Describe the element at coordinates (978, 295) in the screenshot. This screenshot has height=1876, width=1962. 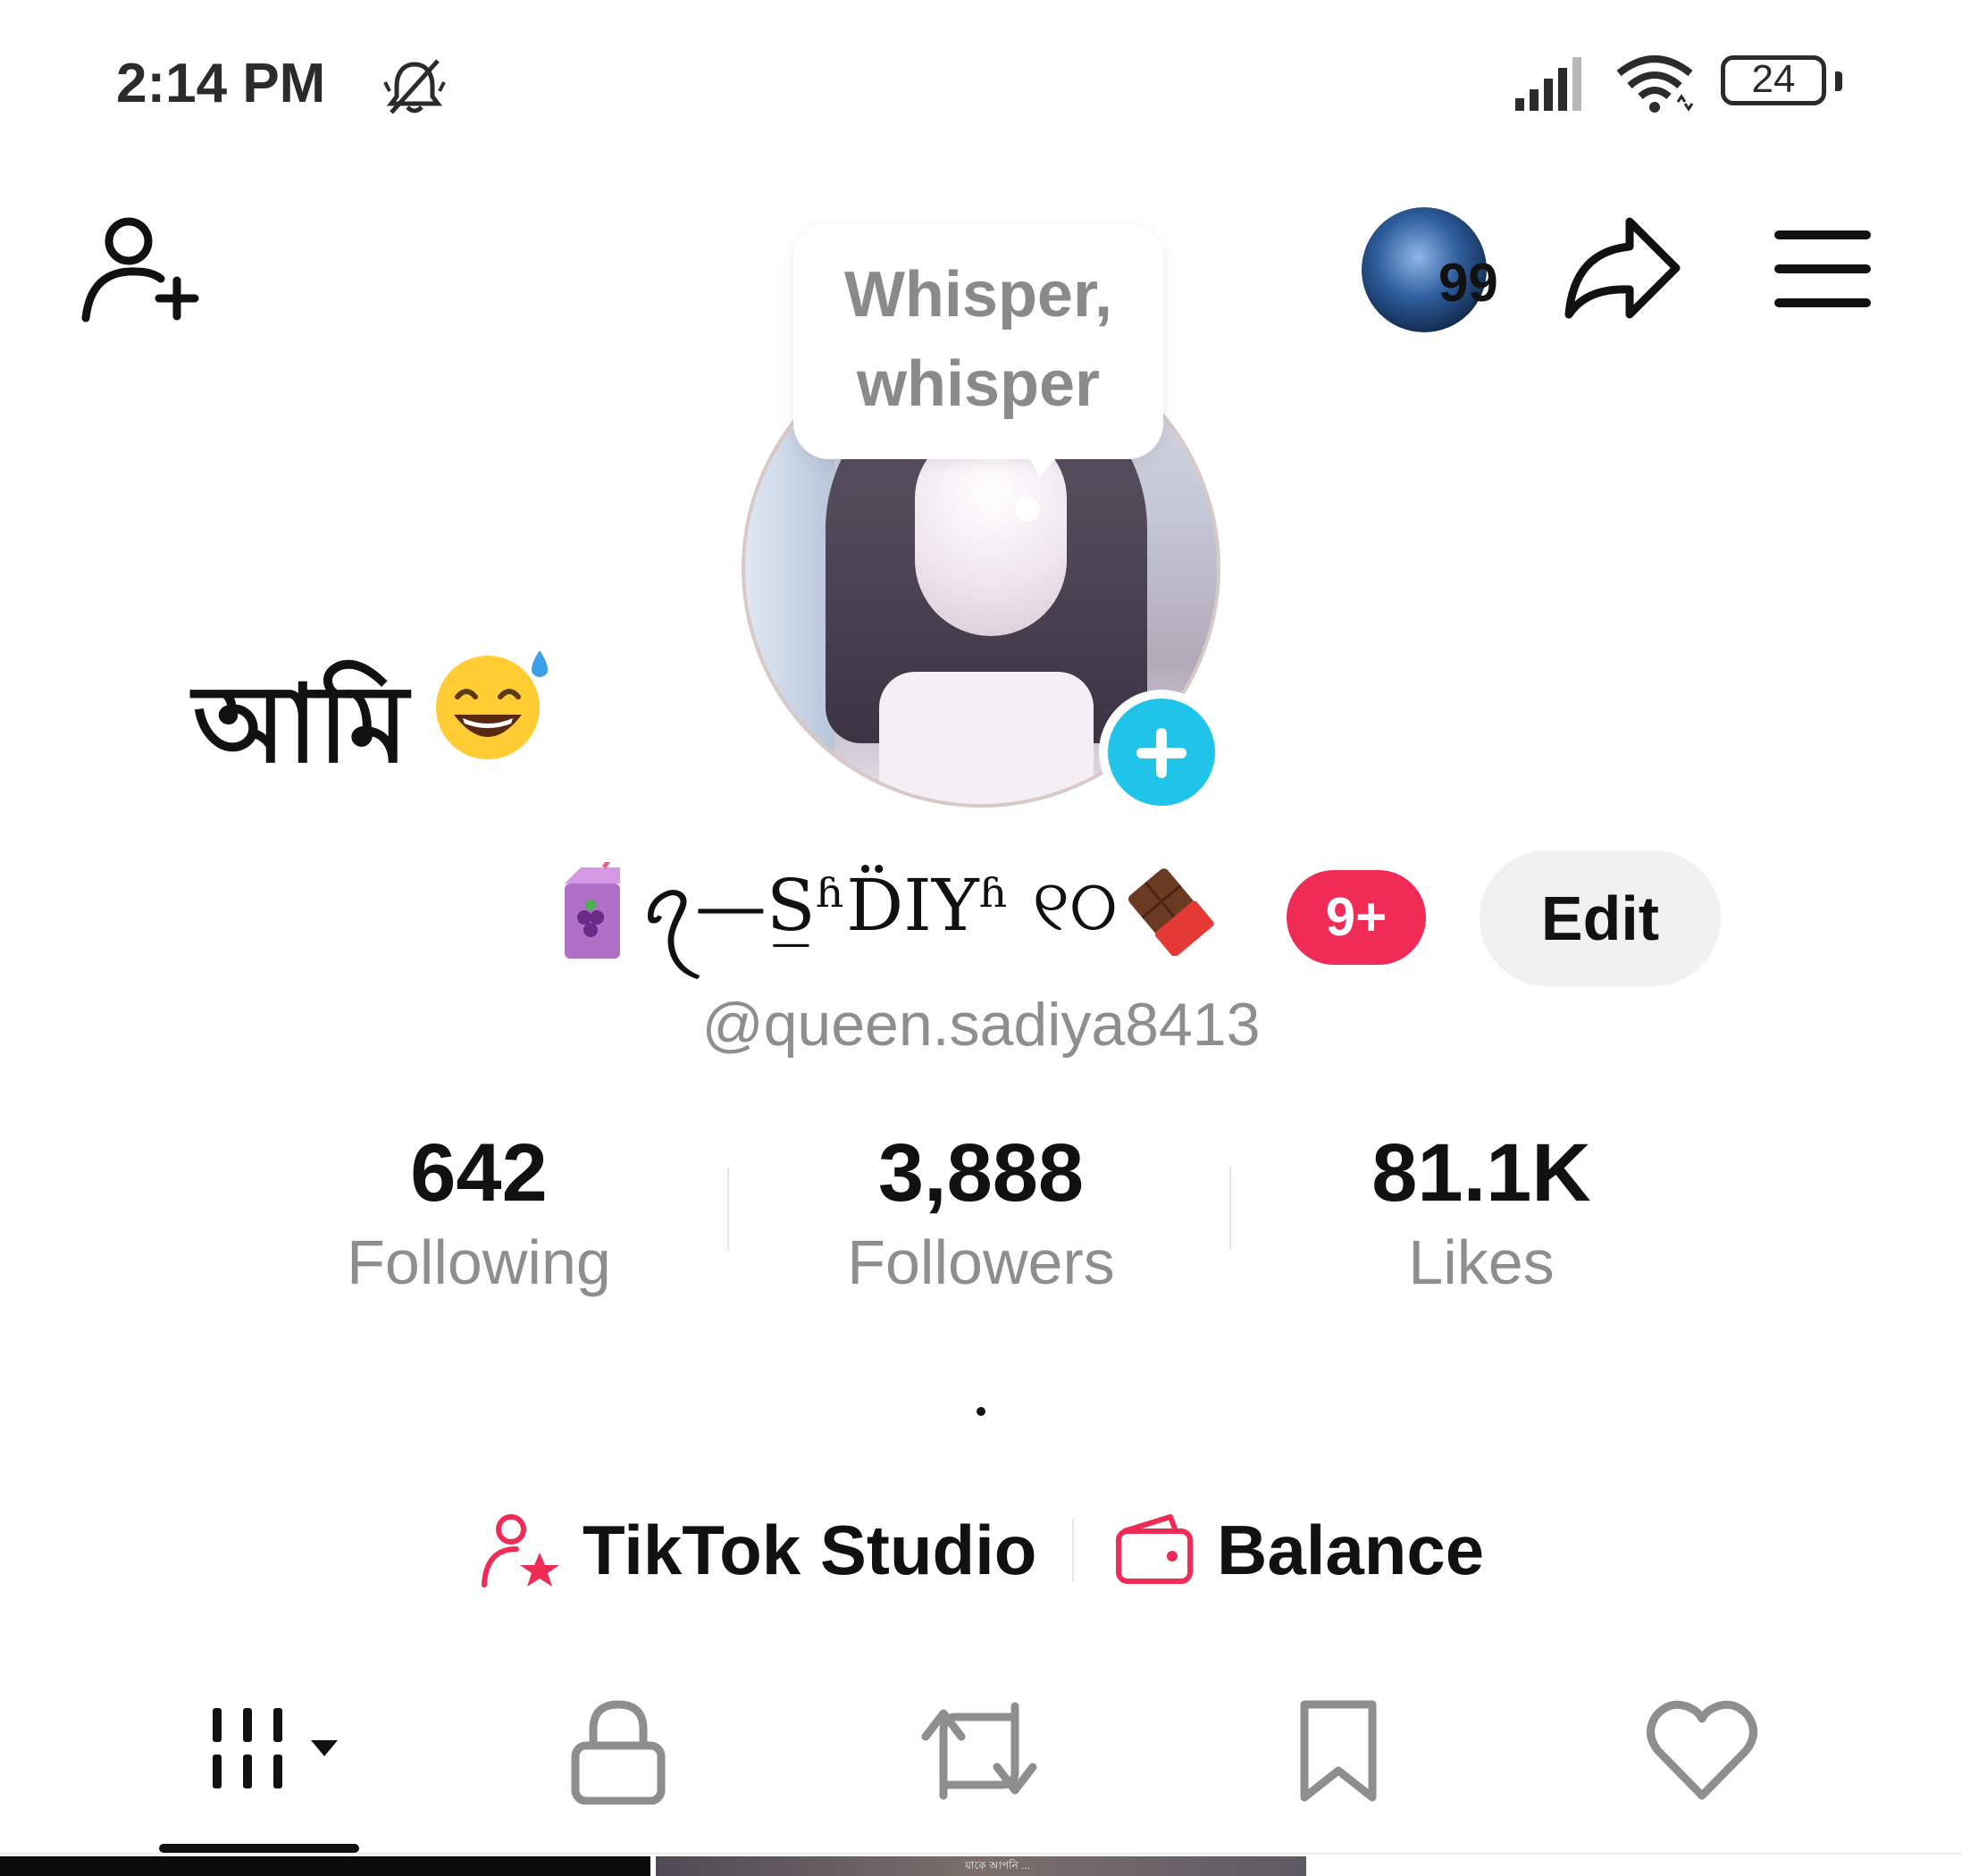
I see `note-line-1: Whisper,` at that location.